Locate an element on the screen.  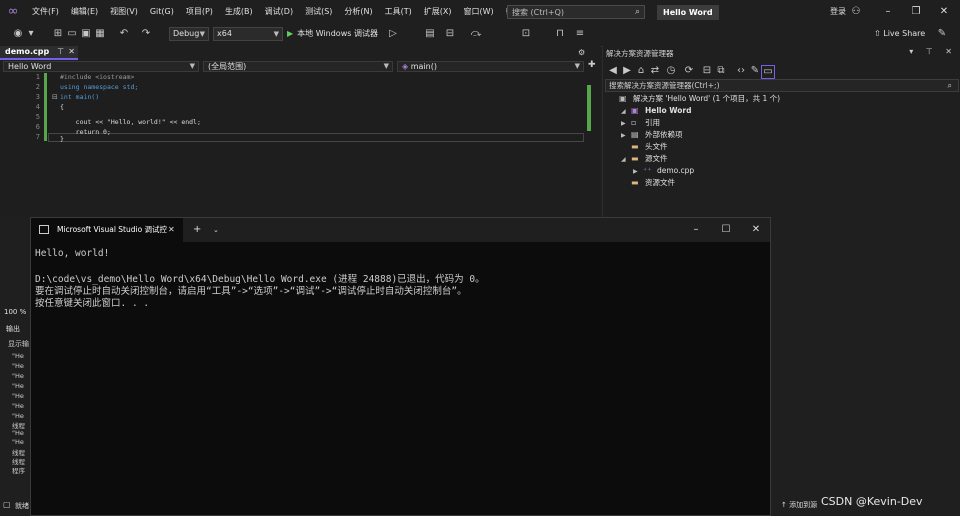
browser-link-icon: ▤ is located at coordinates (430, 34).